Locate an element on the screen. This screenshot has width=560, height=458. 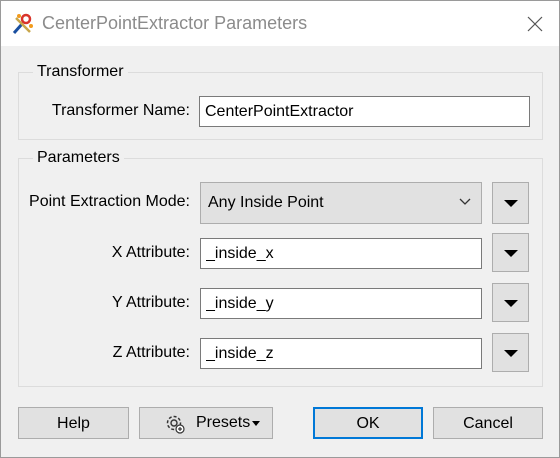
caret-down-icon is located at coordinates (256, 423).